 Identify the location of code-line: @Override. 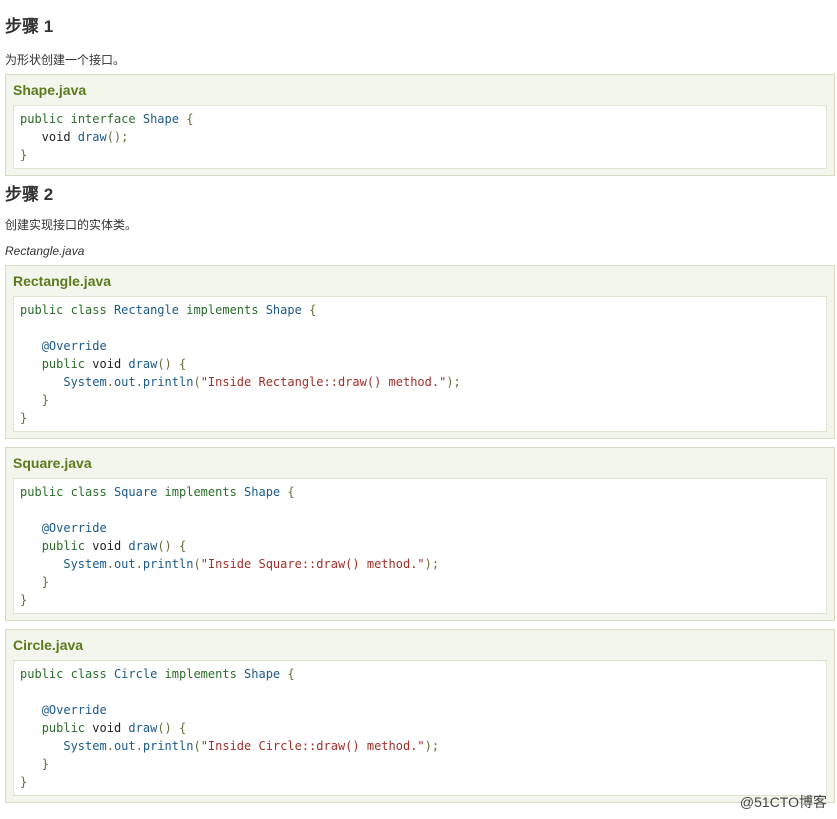
(63, 710).